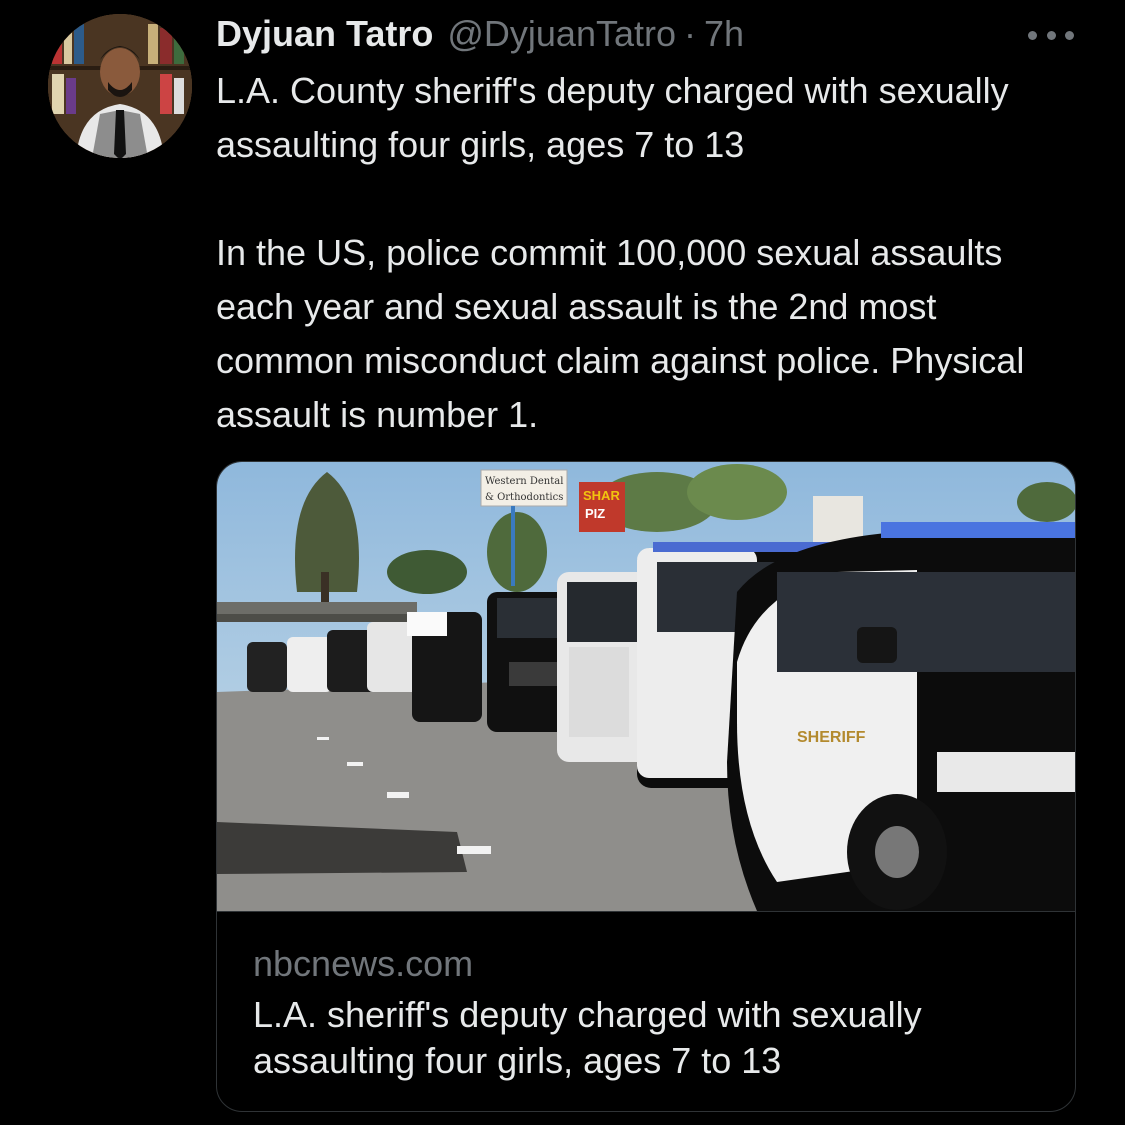 Image resolution: width=1125 pixels, height=1125 pixels. What do you see at coordinates (595, 513) in the screenshot?
I see `sign-piz: PIZ` at bounding box center [595, 513].